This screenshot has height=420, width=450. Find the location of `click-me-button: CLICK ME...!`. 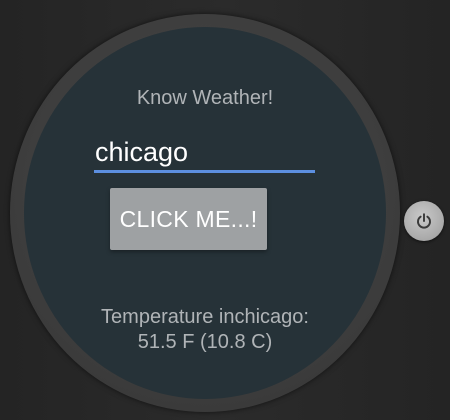

click-me-button: CLICK ME...! is located at coordinates (188, 219).